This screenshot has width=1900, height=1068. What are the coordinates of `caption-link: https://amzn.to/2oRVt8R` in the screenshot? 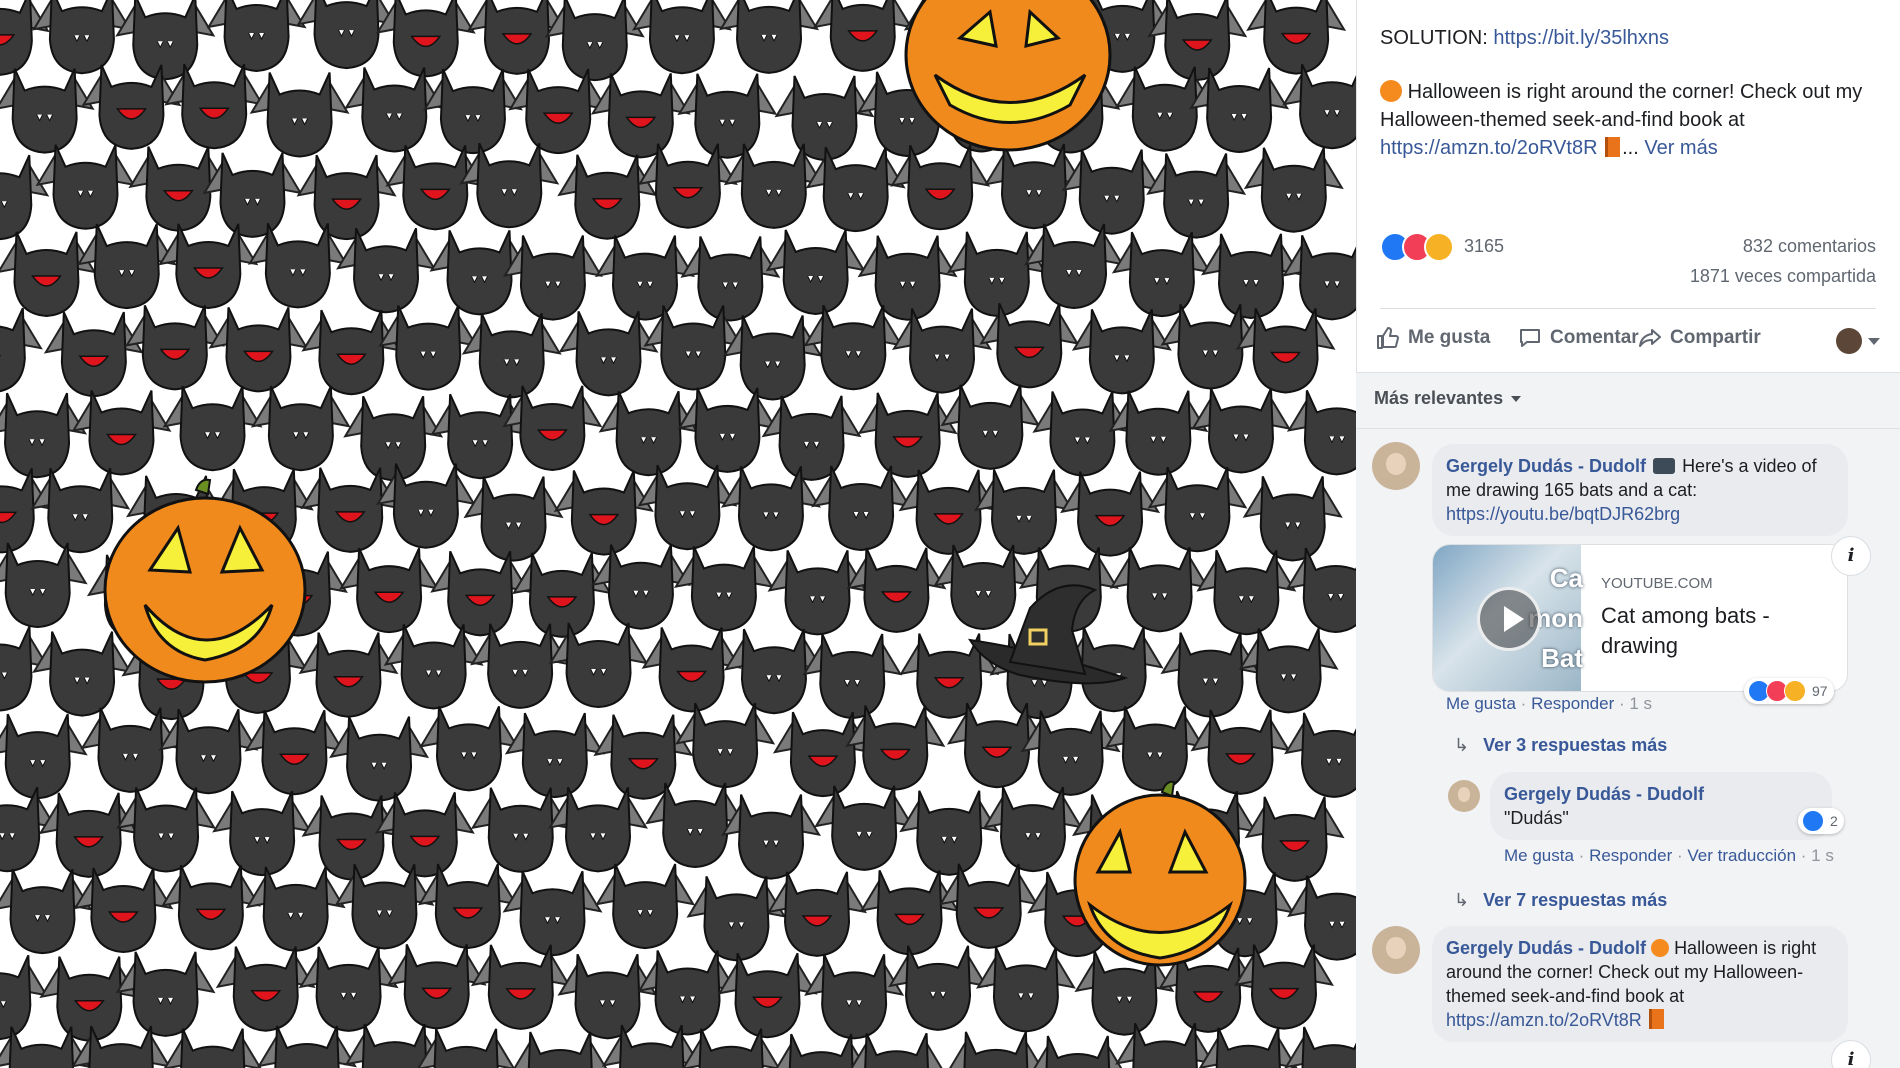 It's located at (1489, 148).